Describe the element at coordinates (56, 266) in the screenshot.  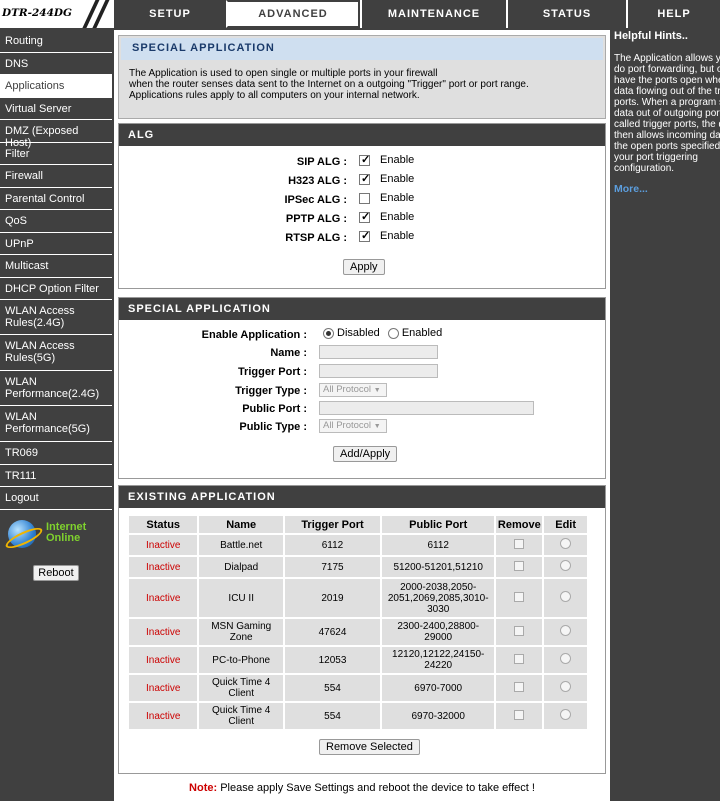
I see `sidebar-item-multicast: Multicast` at that location.